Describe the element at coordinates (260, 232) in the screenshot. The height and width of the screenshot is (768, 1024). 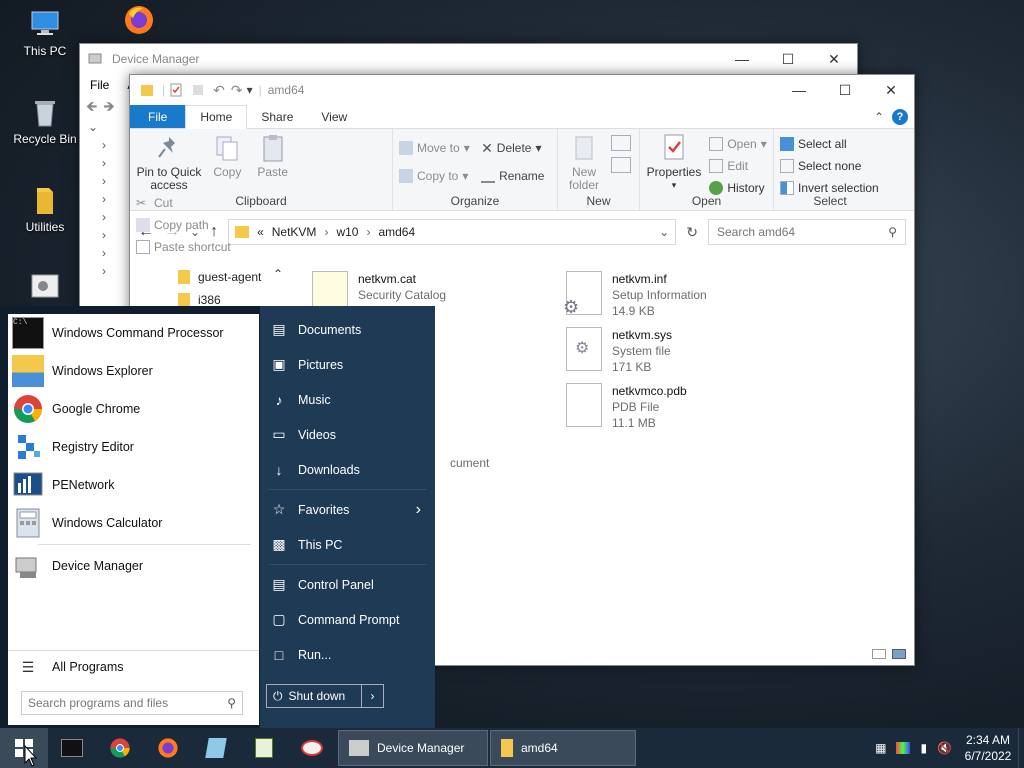
I see `overflow-chevron: «` at that location.